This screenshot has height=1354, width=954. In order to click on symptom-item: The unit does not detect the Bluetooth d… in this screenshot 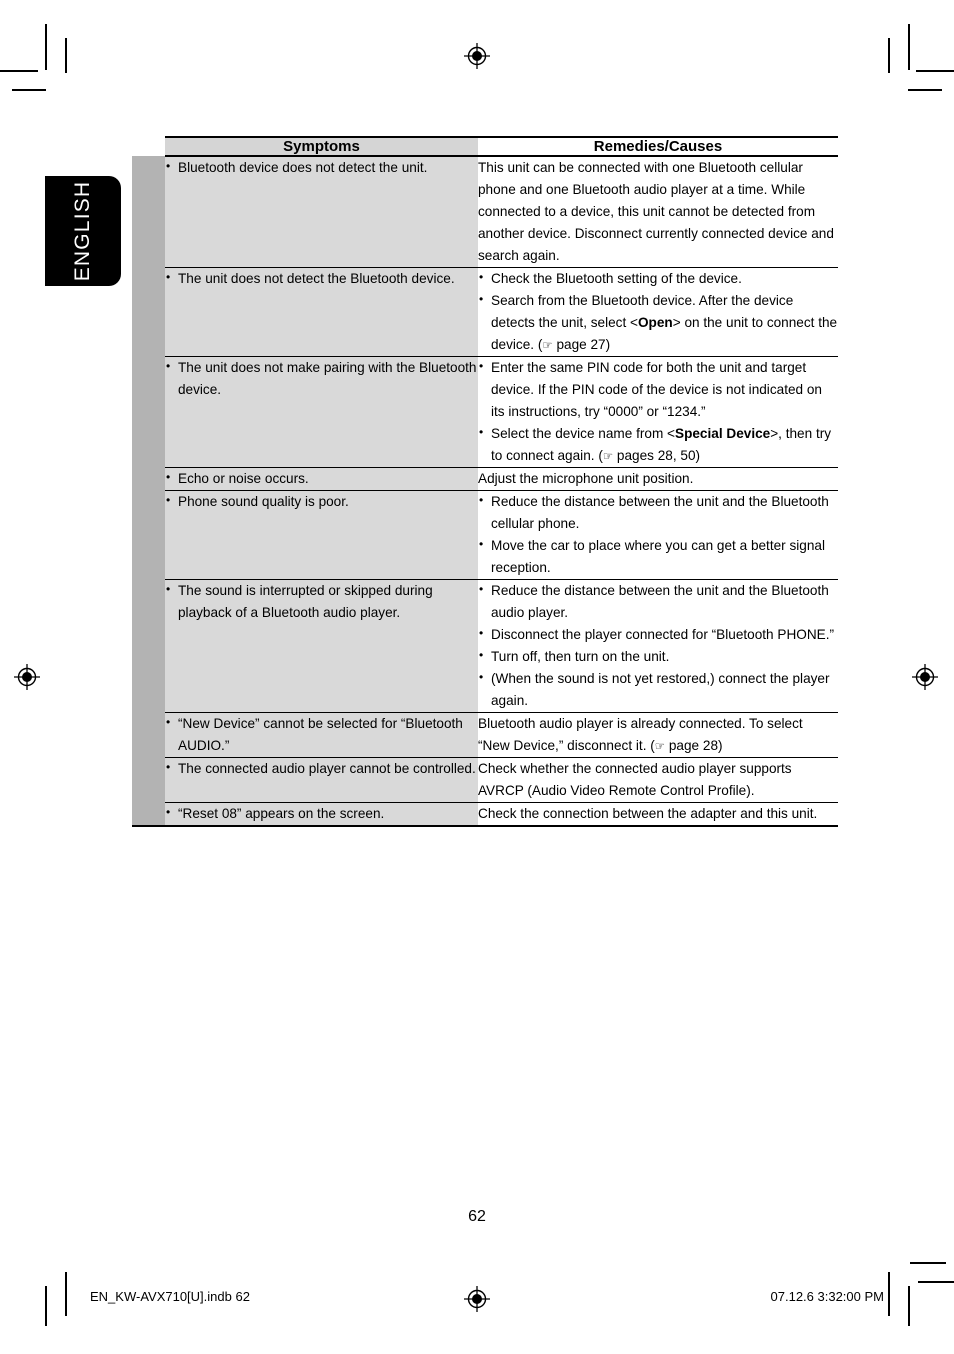, I will do `click(321, 279)`.